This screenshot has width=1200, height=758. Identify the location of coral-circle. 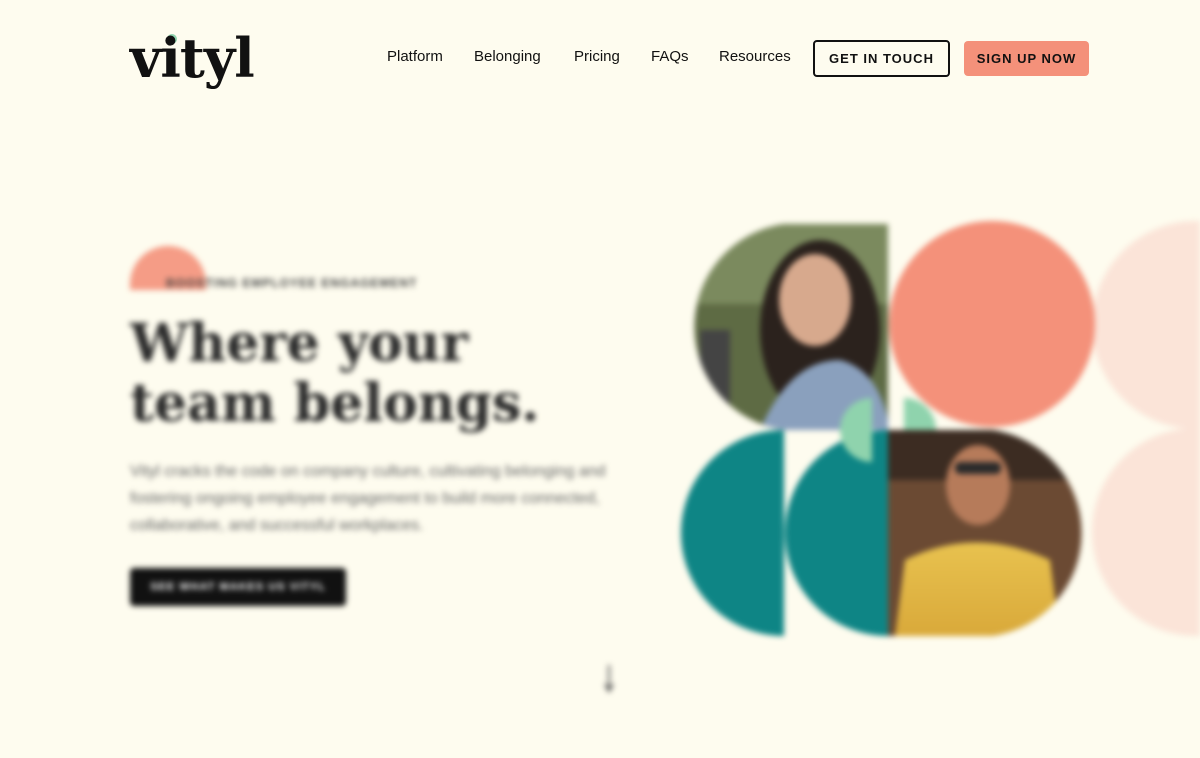
(992, 324).